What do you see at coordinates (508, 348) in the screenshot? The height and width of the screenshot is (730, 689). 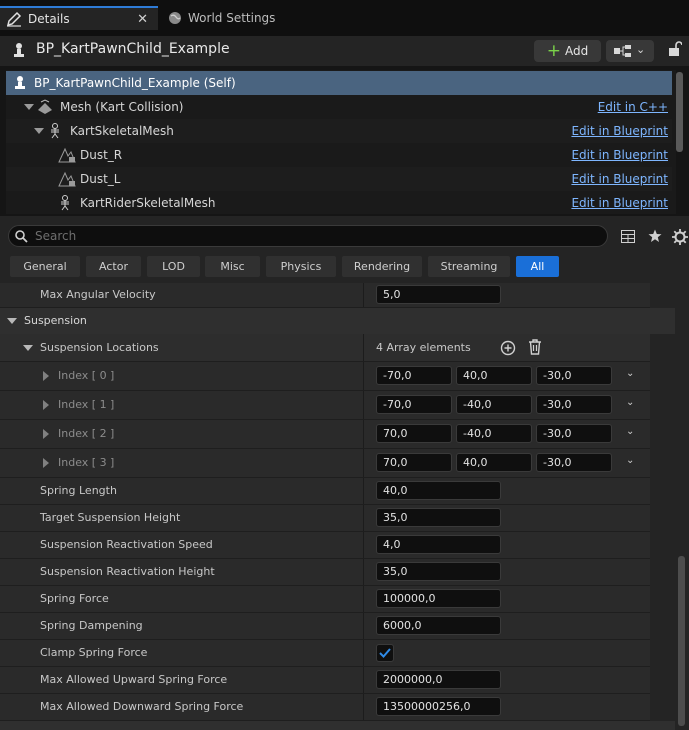 I see `add-element-icon` at bounding box center [508, 348].